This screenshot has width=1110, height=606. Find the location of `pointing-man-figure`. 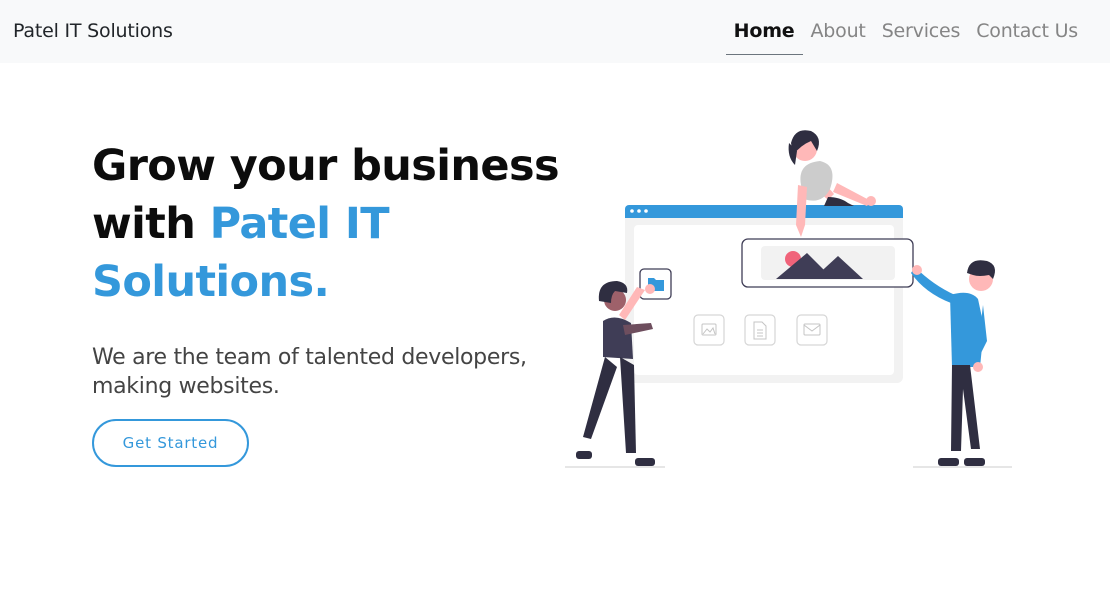

pointing-man-figure is located at coordinates (961, 364).